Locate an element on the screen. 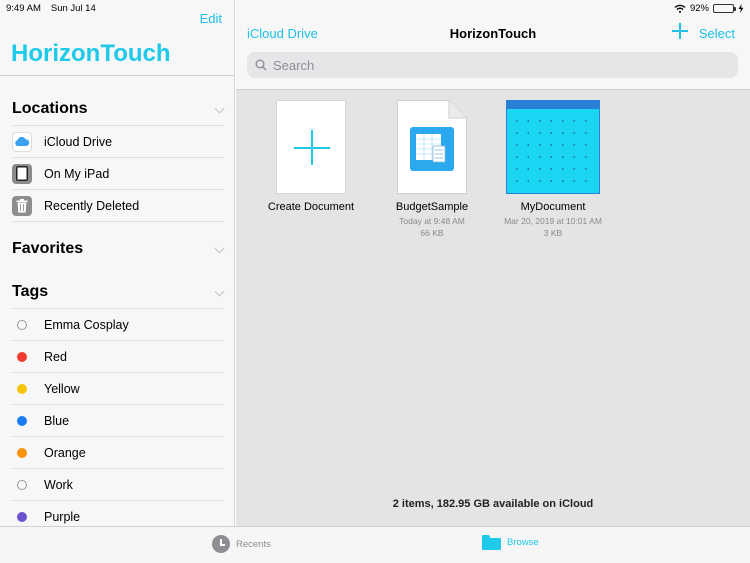 The width and height of the screenshot is (750, 563). locations-header: Locations is located at coordinates (118, 109).